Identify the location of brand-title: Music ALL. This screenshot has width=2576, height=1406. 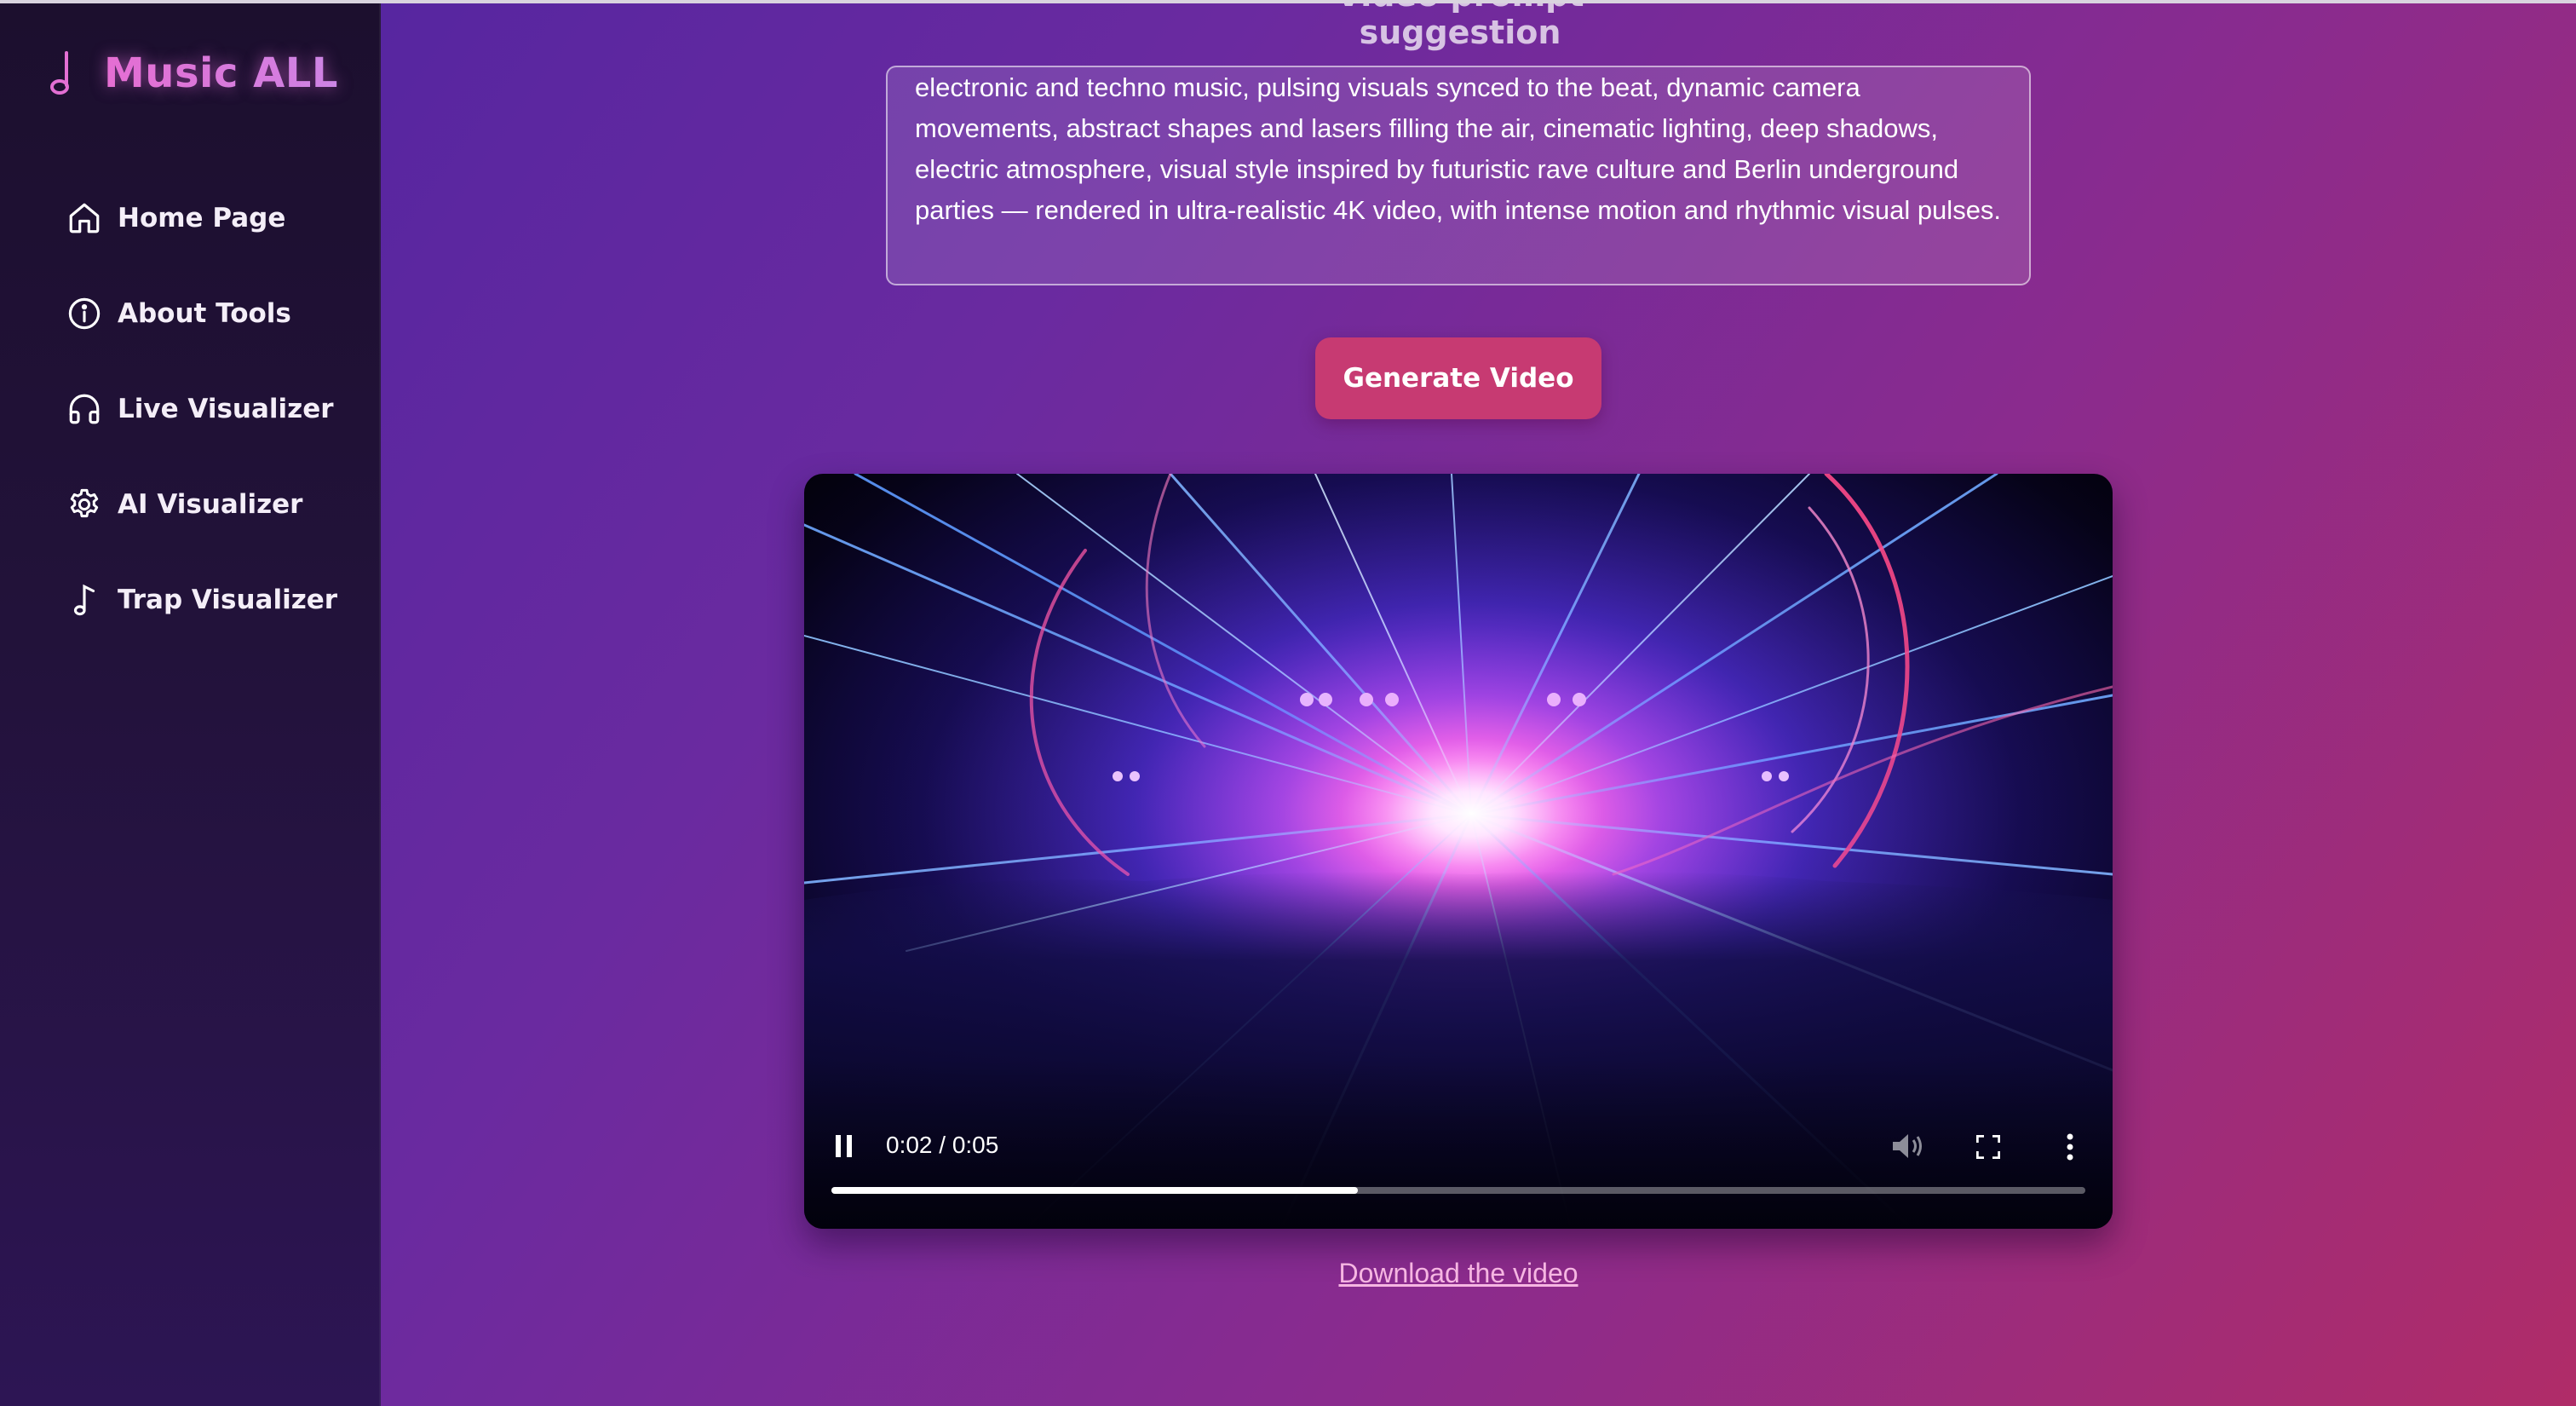
(221, 73).